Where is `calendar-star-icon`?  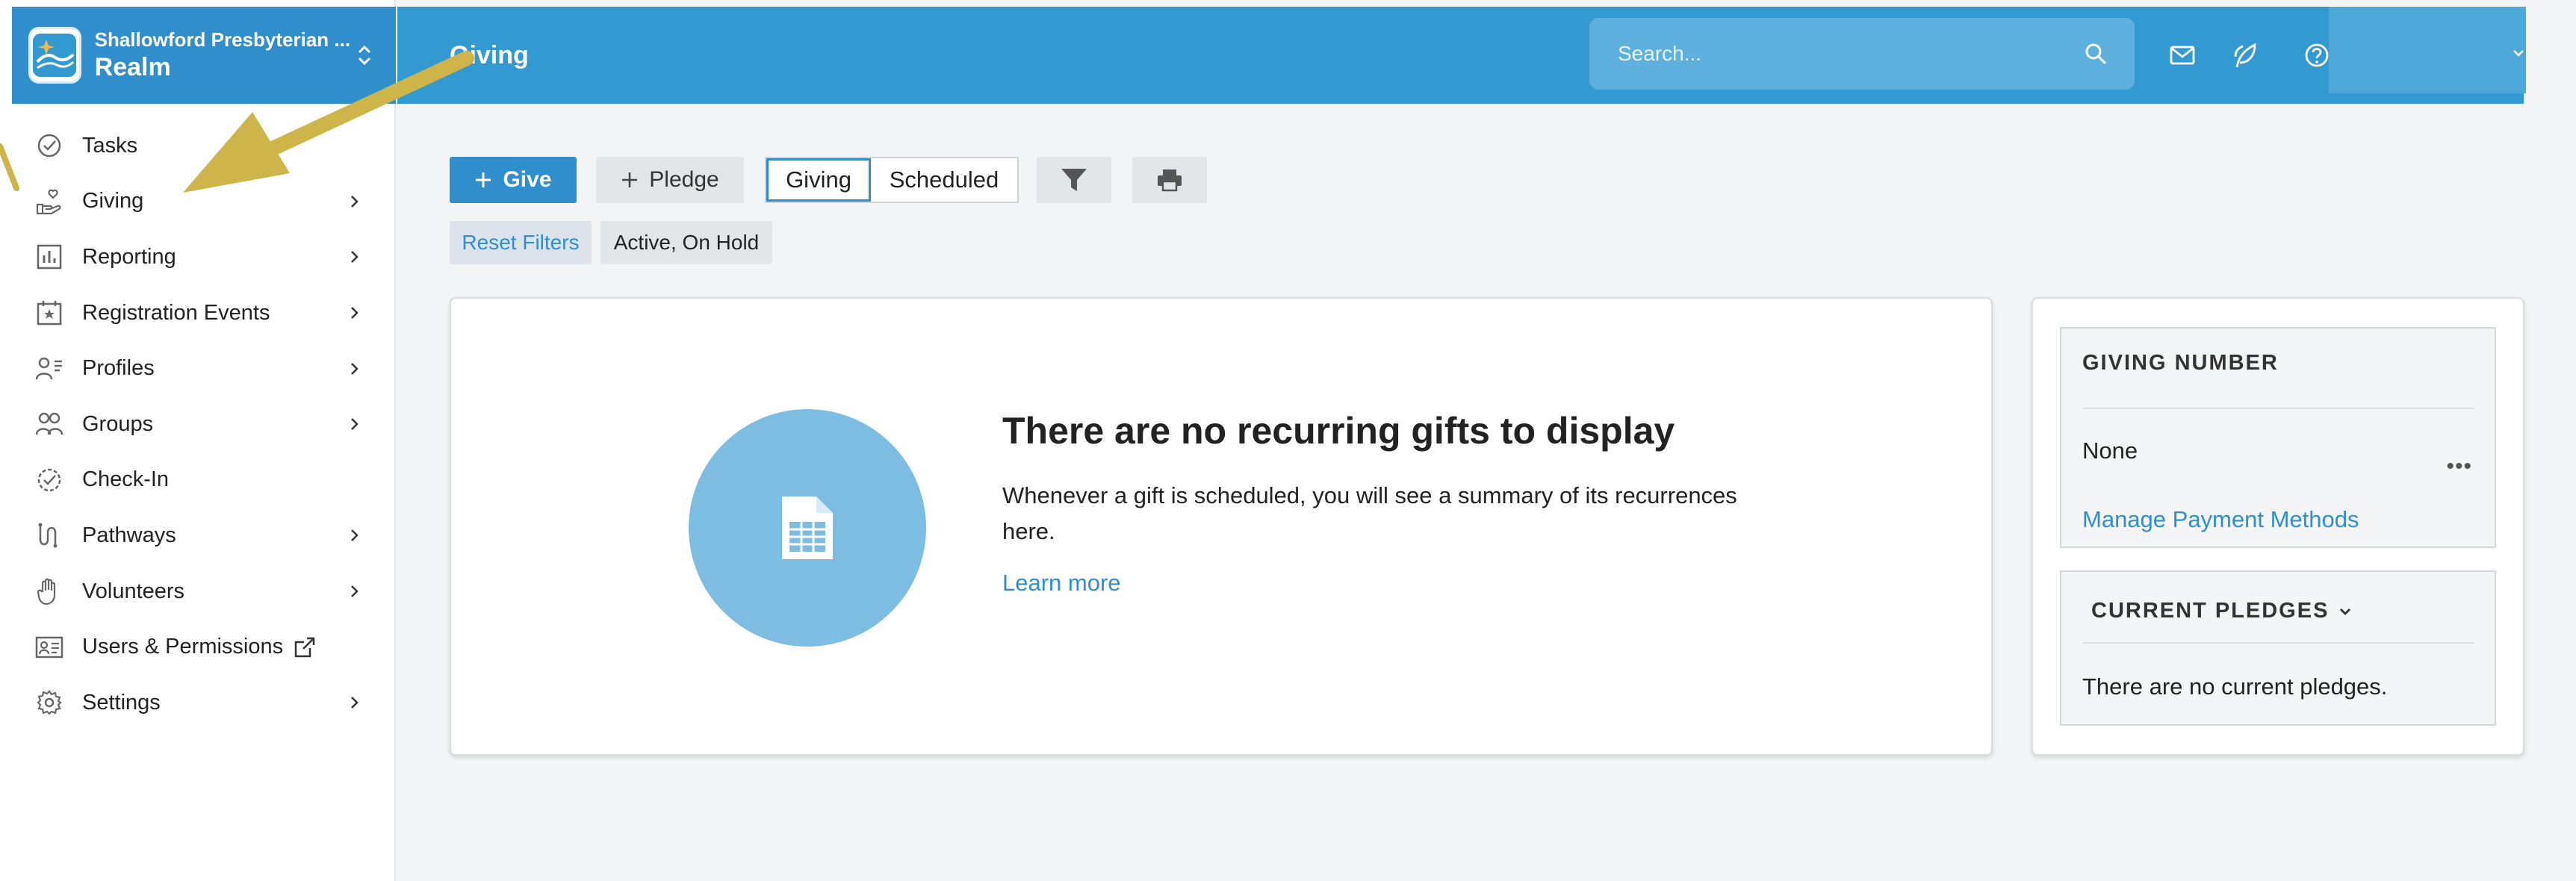
calendar-star-icon is located at coordinates (49, 313).